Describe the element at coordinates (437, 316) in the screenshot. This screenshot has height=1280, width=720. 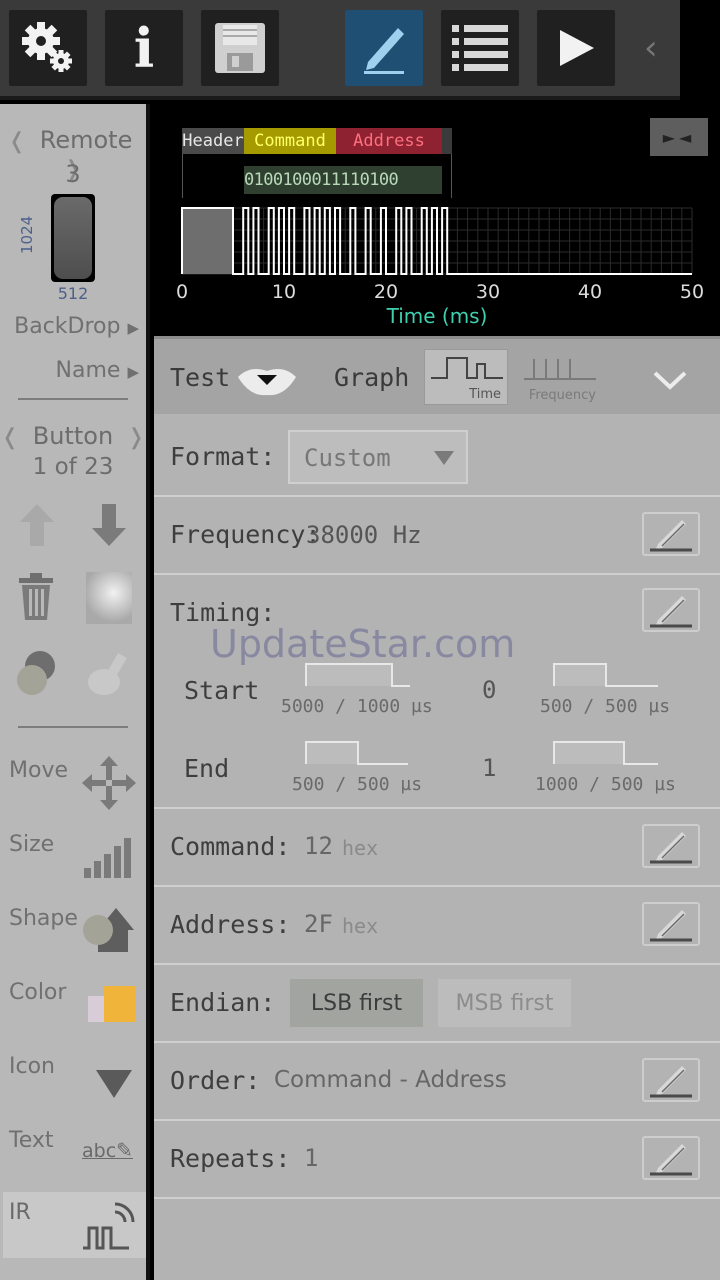
I see `x-axis-label: Time (ms)` at that location.